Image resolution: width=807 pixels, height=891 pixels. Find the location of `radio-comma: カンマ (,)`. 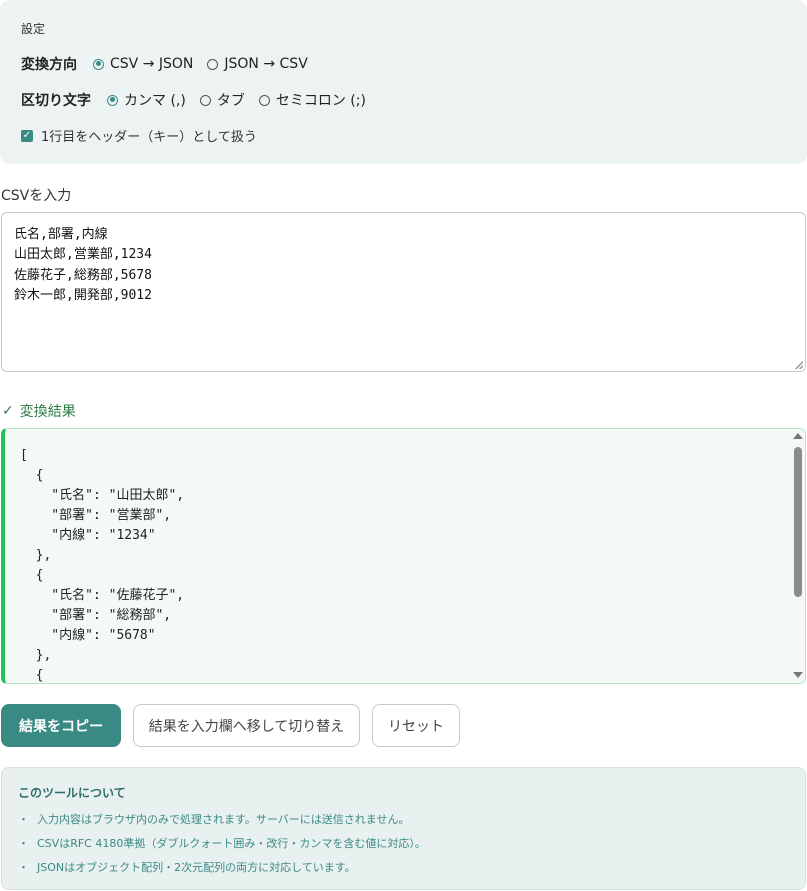

radio-comma: カンマ (,) is located at coordinates (146, 100).